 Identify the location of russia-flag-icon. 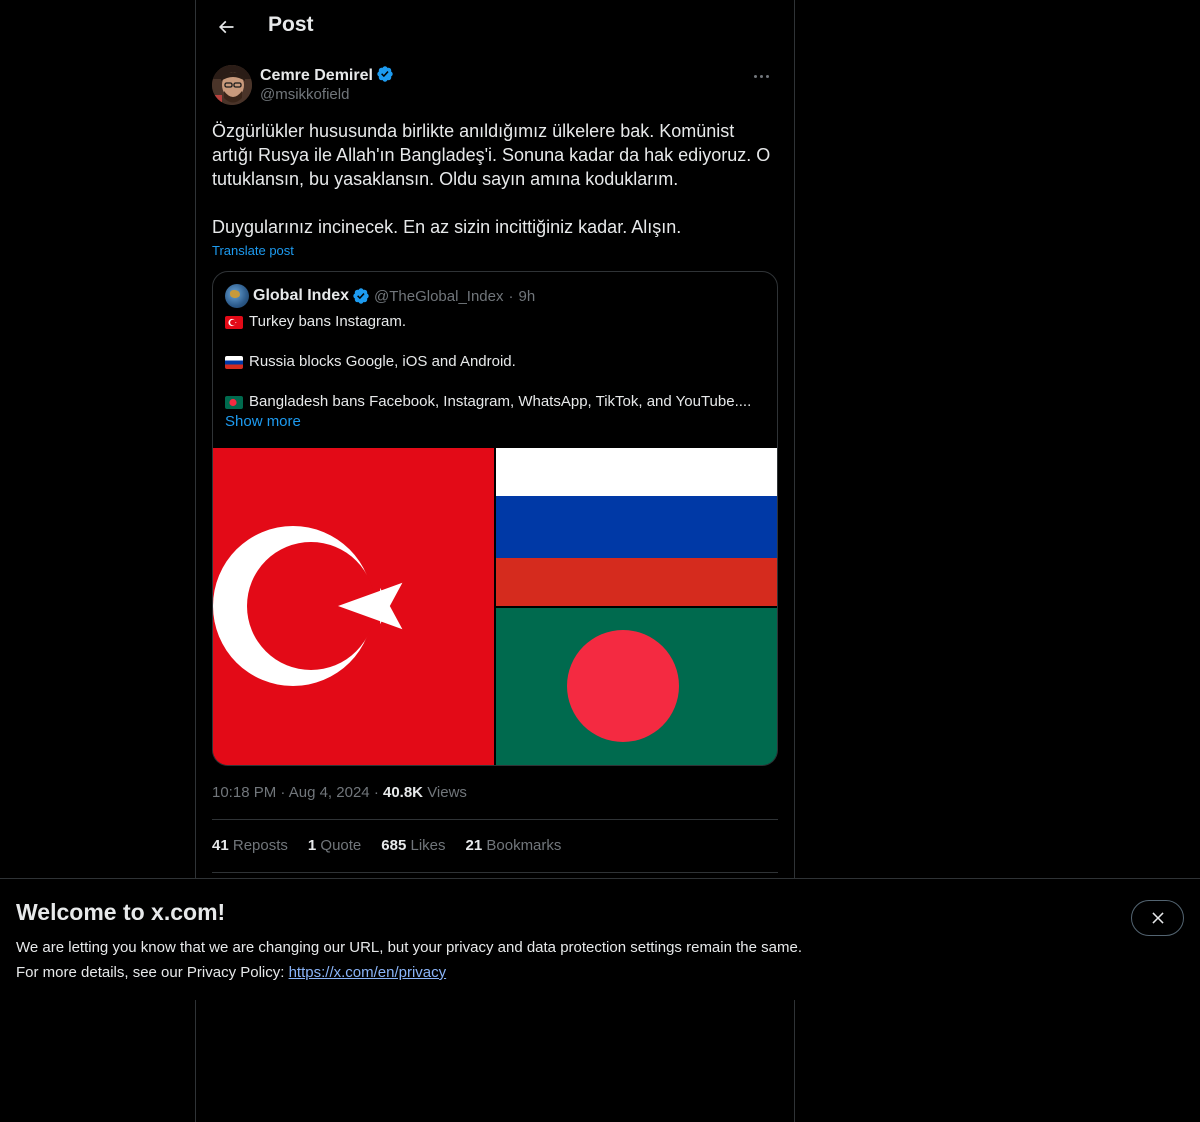
(234, 362).